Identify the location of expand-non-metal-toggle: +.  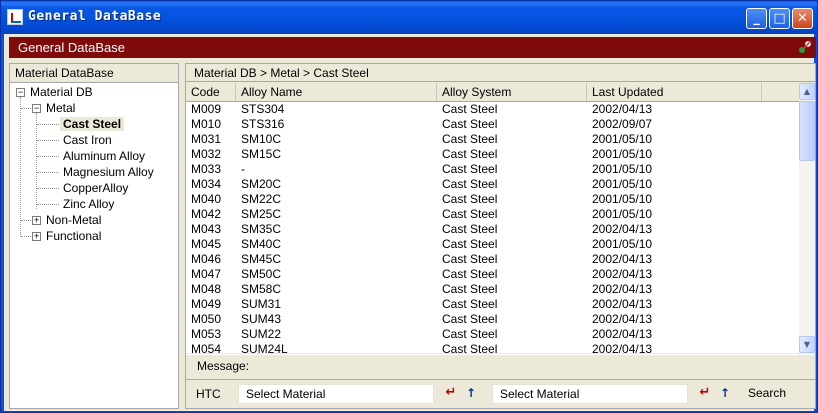
(36, 220).